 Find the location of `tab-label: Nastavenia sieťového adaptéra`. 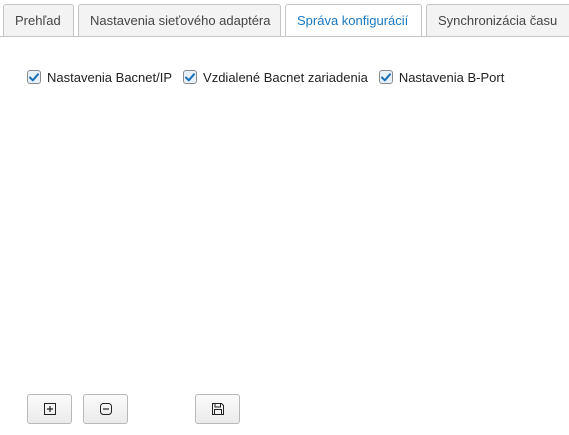

tab-label: Nastavenia sieťového adaptéra is located at coordinates (180, 20).